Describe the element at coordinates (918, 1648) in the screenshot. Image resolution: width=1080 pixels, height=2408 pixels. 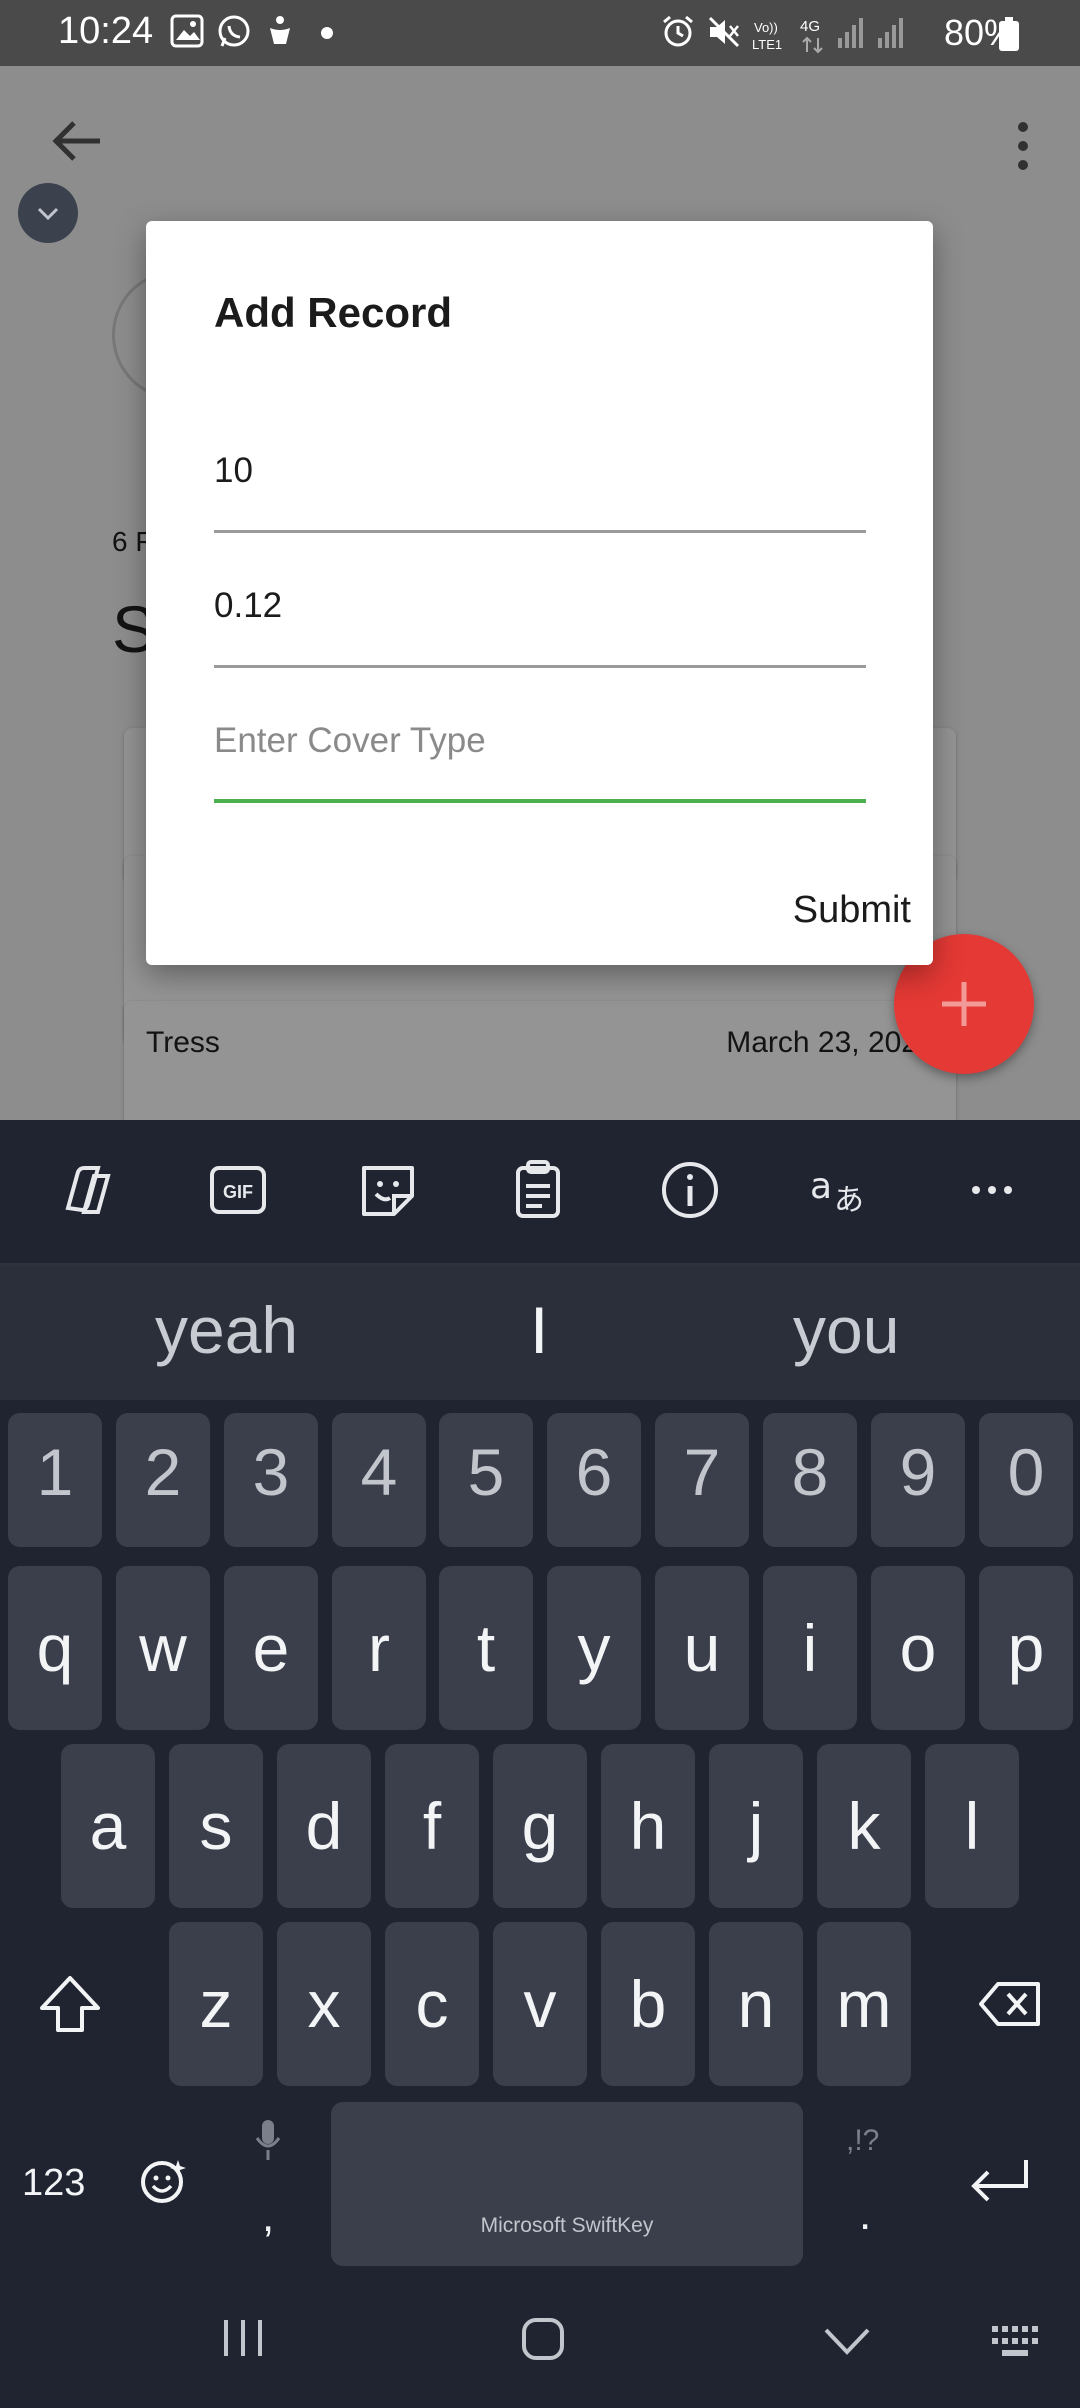
I see `key-o: o` at that location.